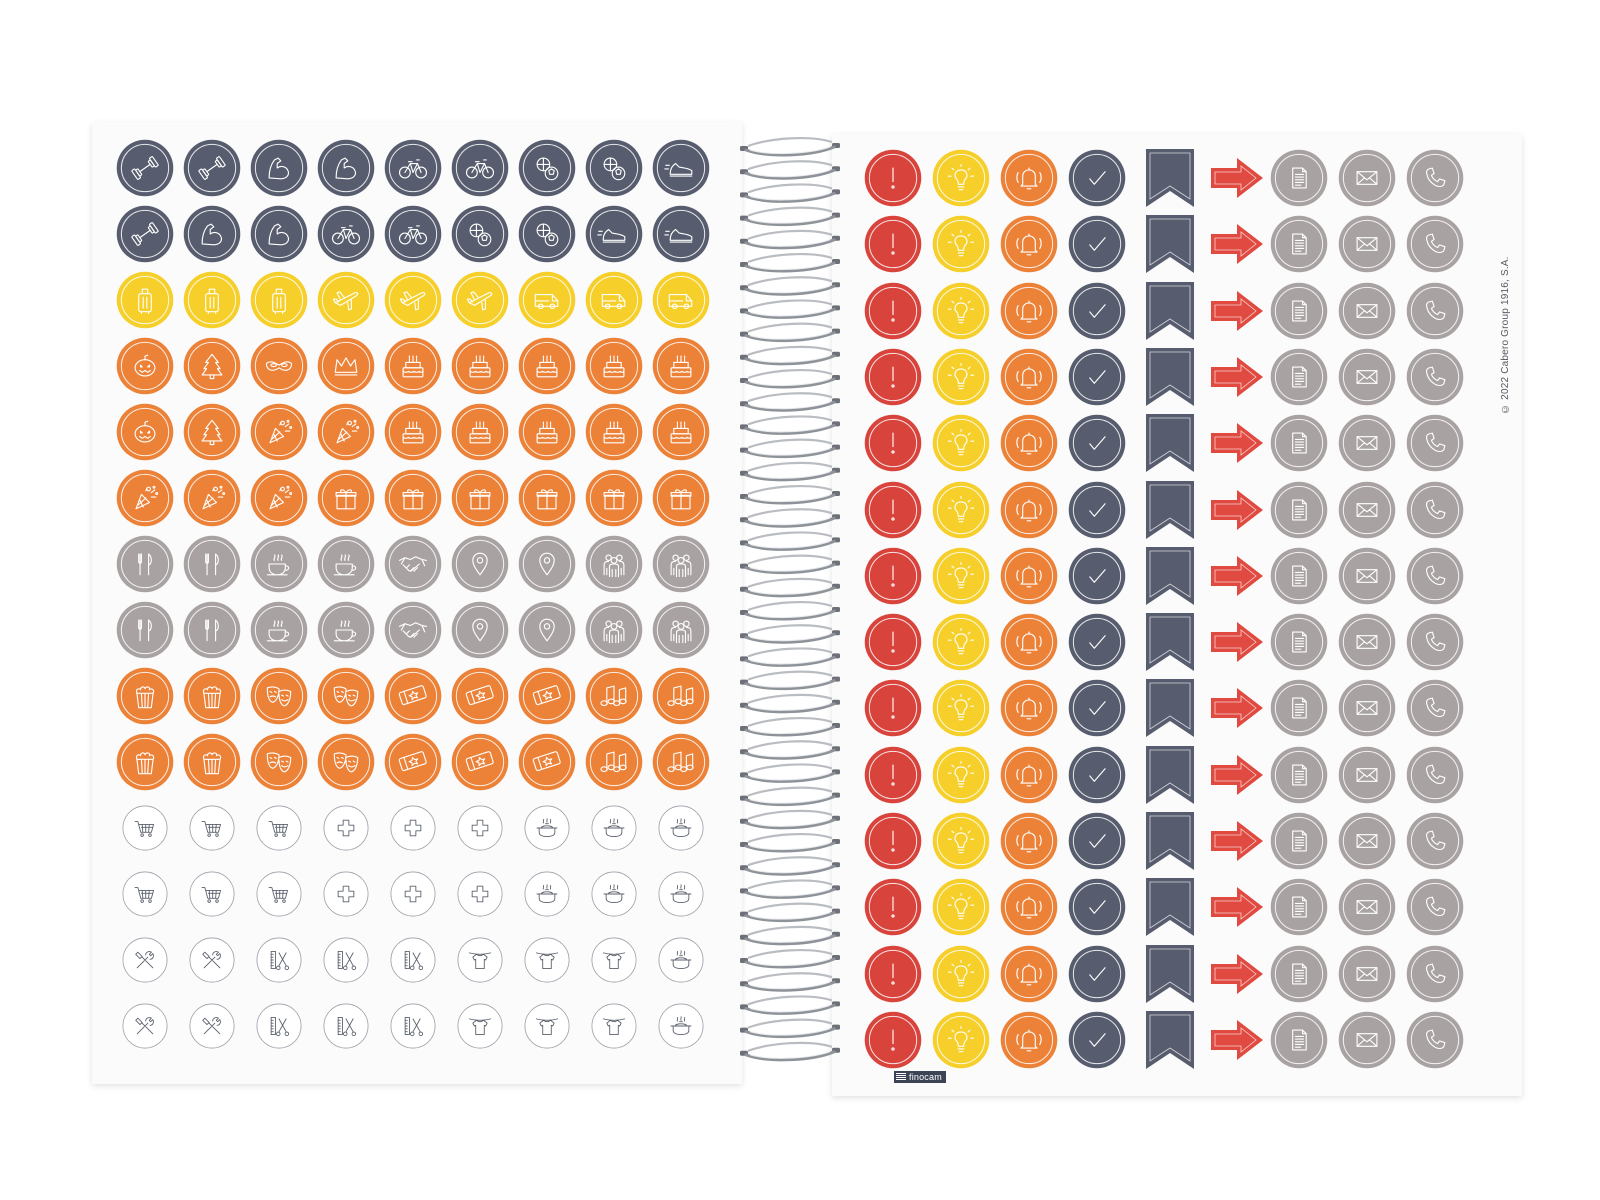 The width and height of the screenshot is (1600, 1200). Describe the element at coordinates (790, 599) in the screenshot. I see `spiral-binding` at that location.